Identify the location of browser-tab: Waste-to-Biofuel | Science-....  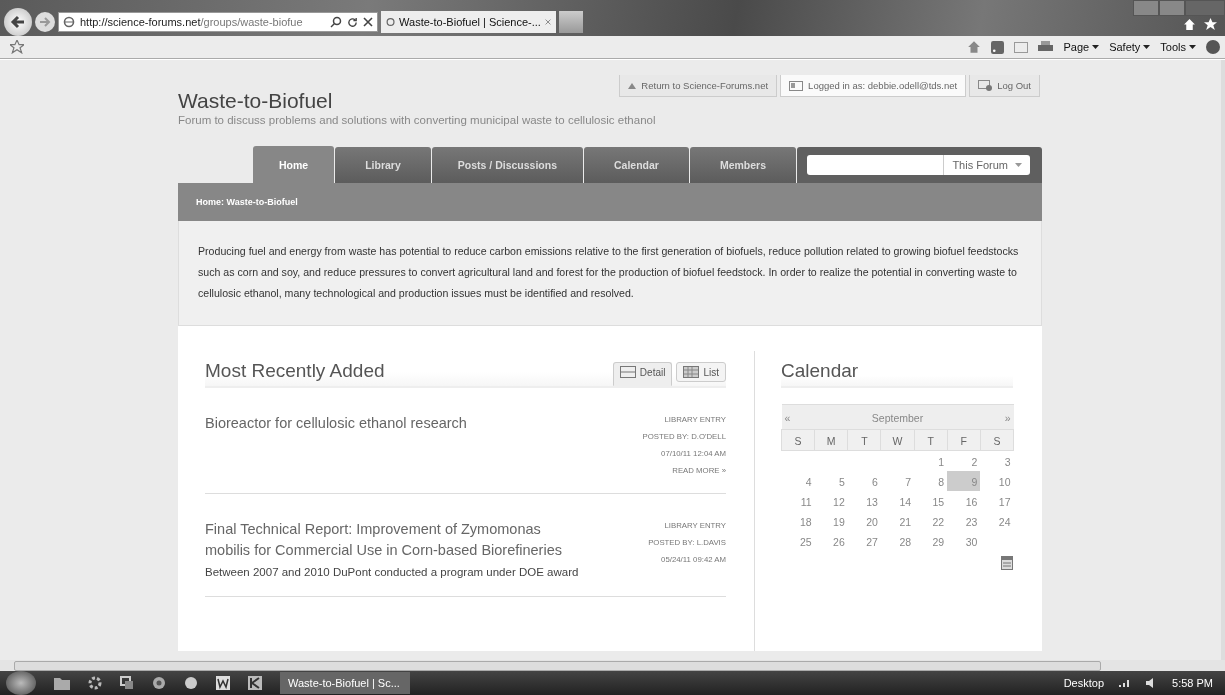
(468, 22).